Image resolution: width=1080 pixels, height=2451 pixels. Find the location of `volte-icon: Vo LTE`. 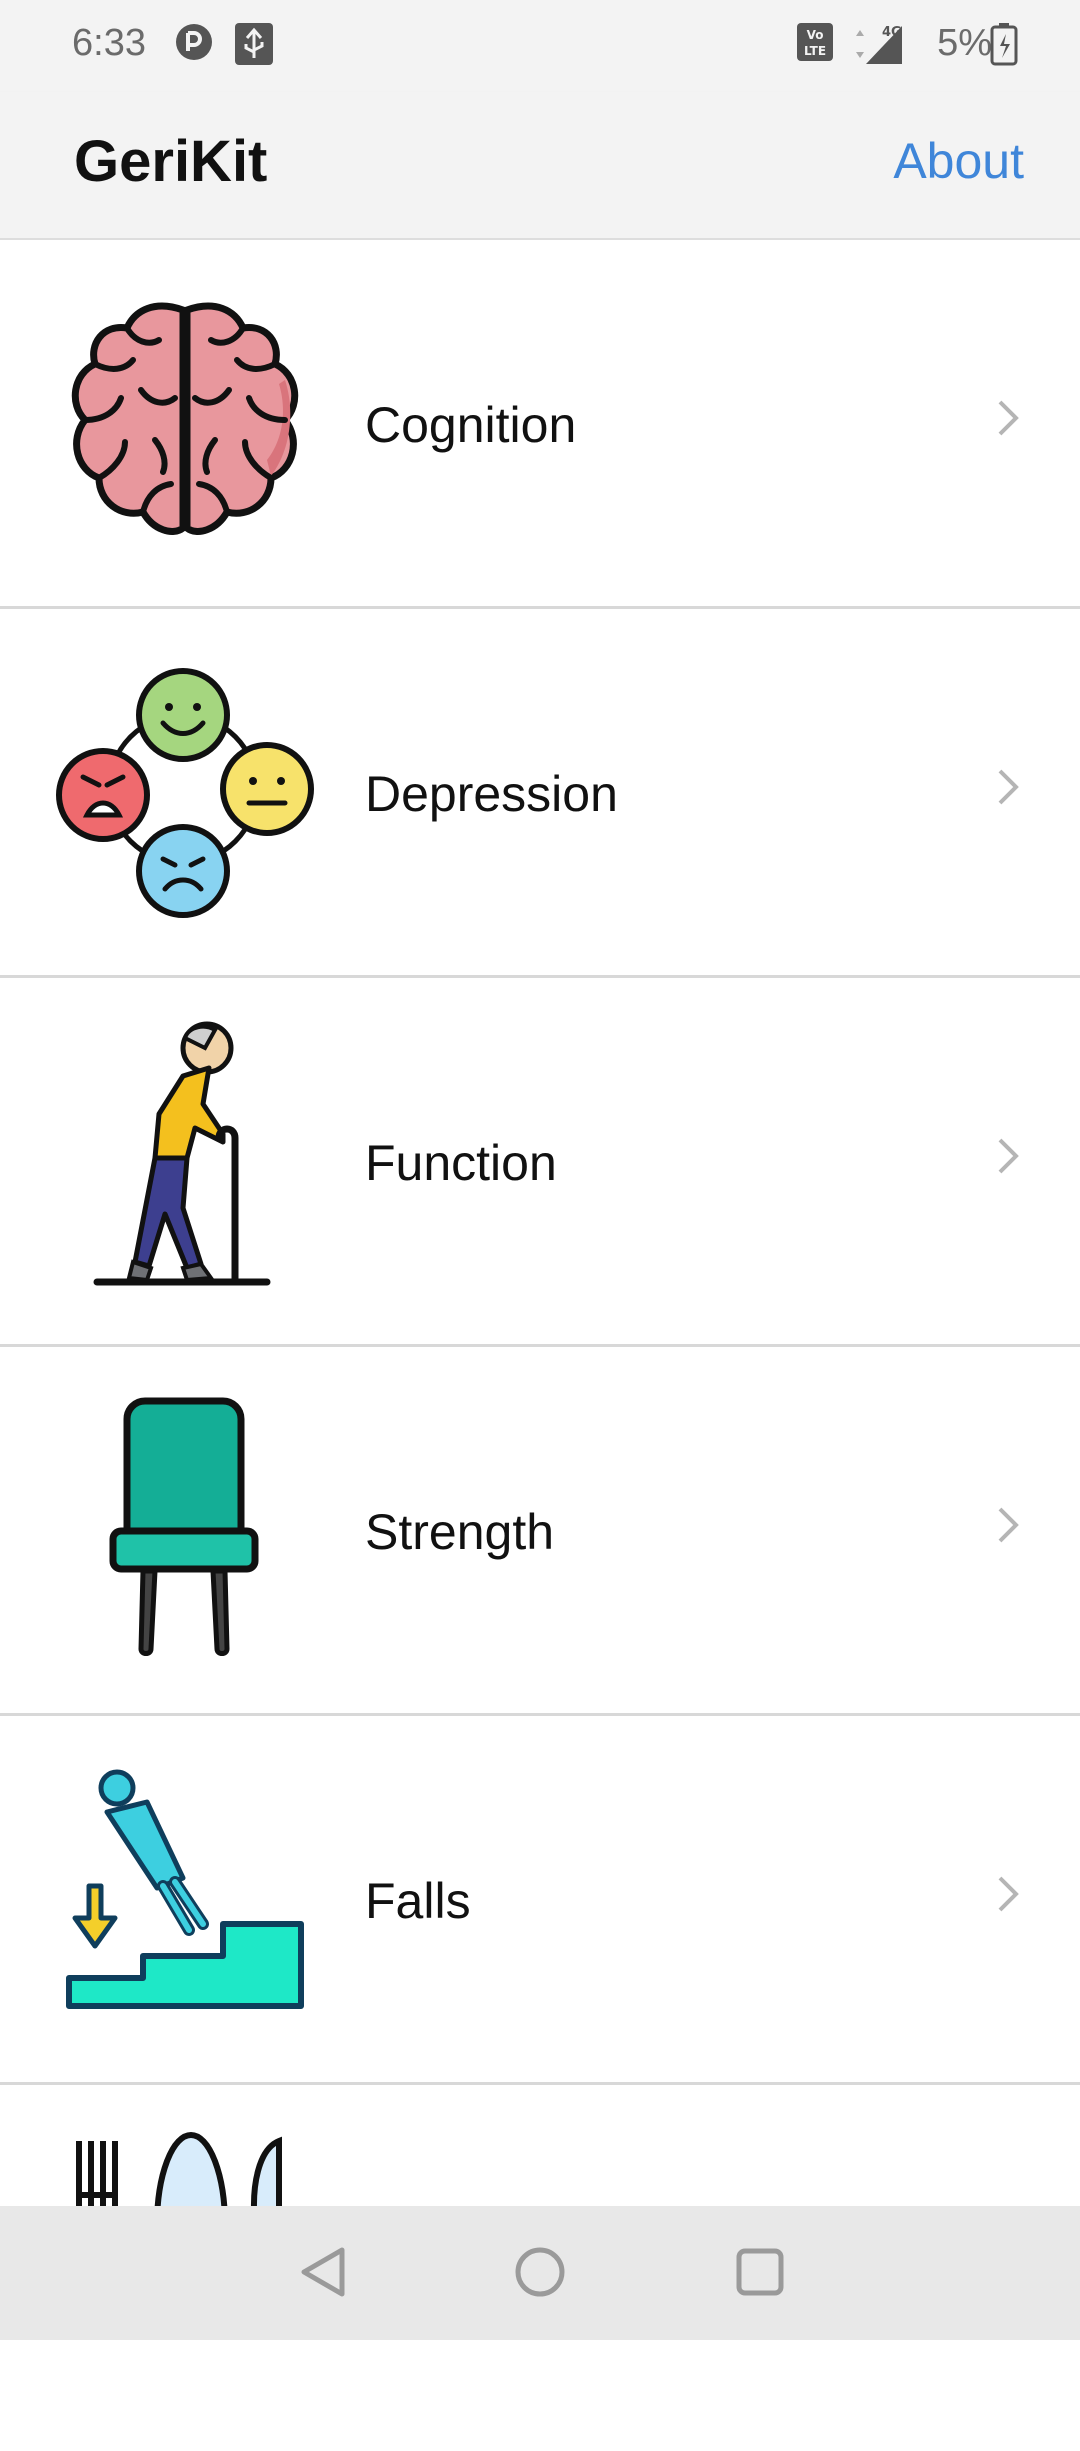

volte-icon: Vo LTE is located at coordinates (815, 44).